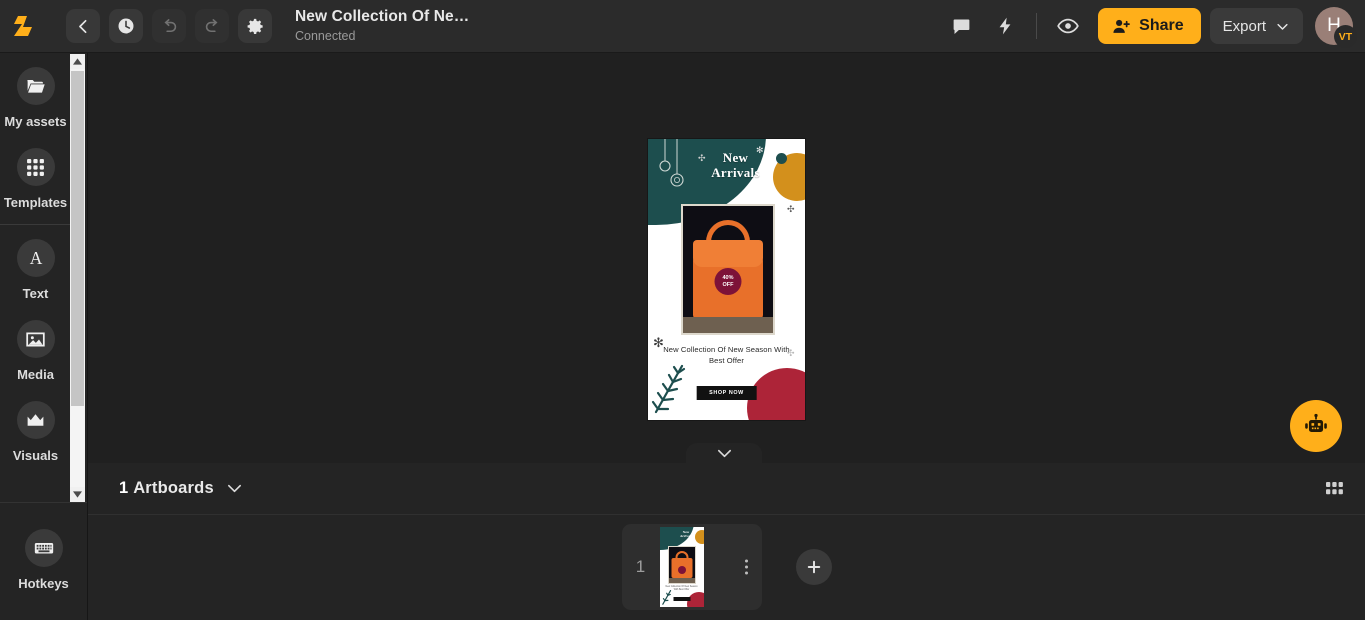  Describe the element at coordinates (77, 61) in the screenshot. I see `scroll-up-arrow` at that location.